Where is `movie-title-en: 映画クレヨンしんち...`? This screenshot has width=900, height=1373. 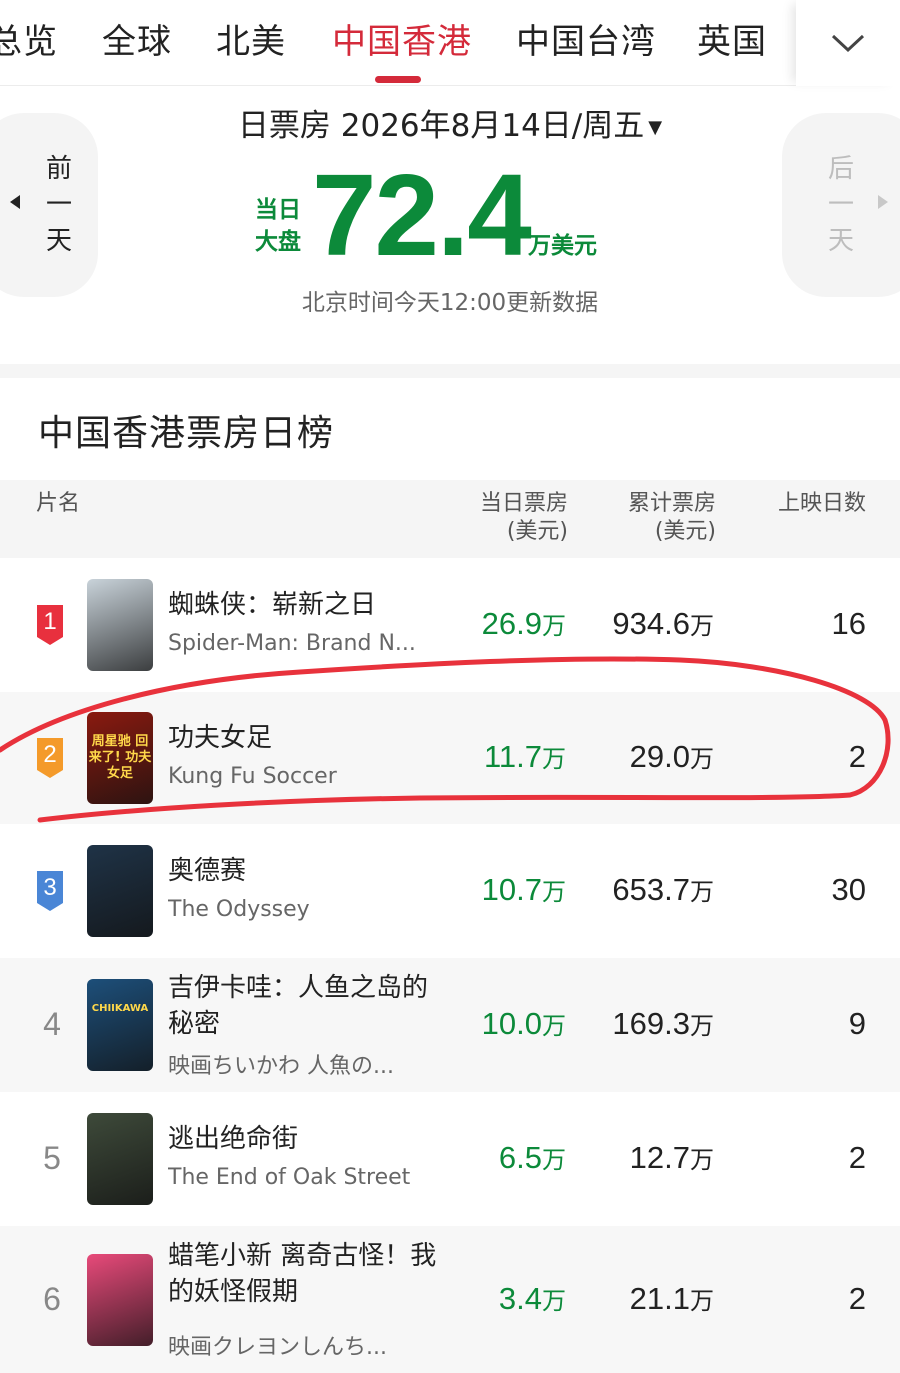 movie-title-en: 映画クレヨンしんち... is located at coordinates (277, 1347).